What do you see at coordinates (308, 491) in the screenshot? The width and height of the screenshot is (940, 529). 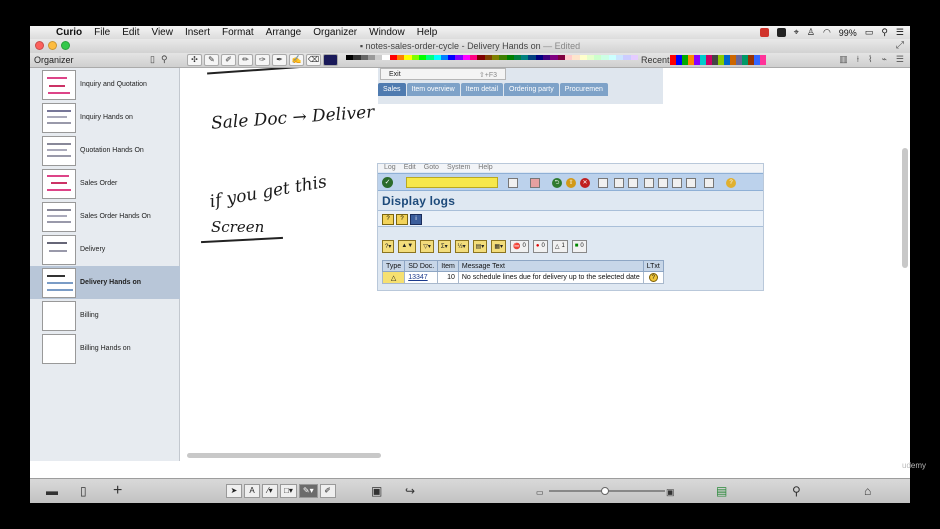 I see `tool-ink-icon: ✎▾` at bounding box center [308, 491].